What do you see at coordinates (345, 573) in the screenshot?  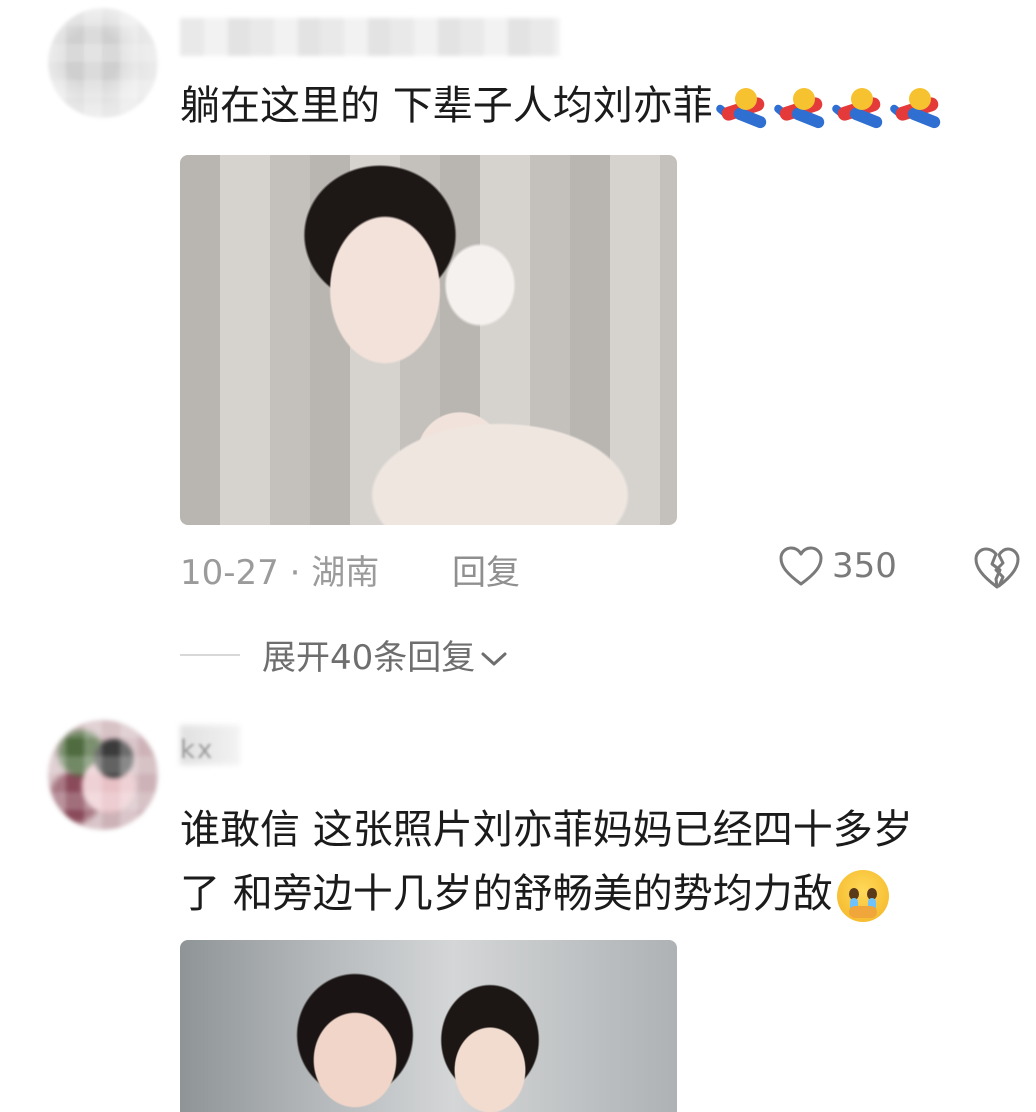 I see `comment-location: 湖南` at bounding box center [345, 573].